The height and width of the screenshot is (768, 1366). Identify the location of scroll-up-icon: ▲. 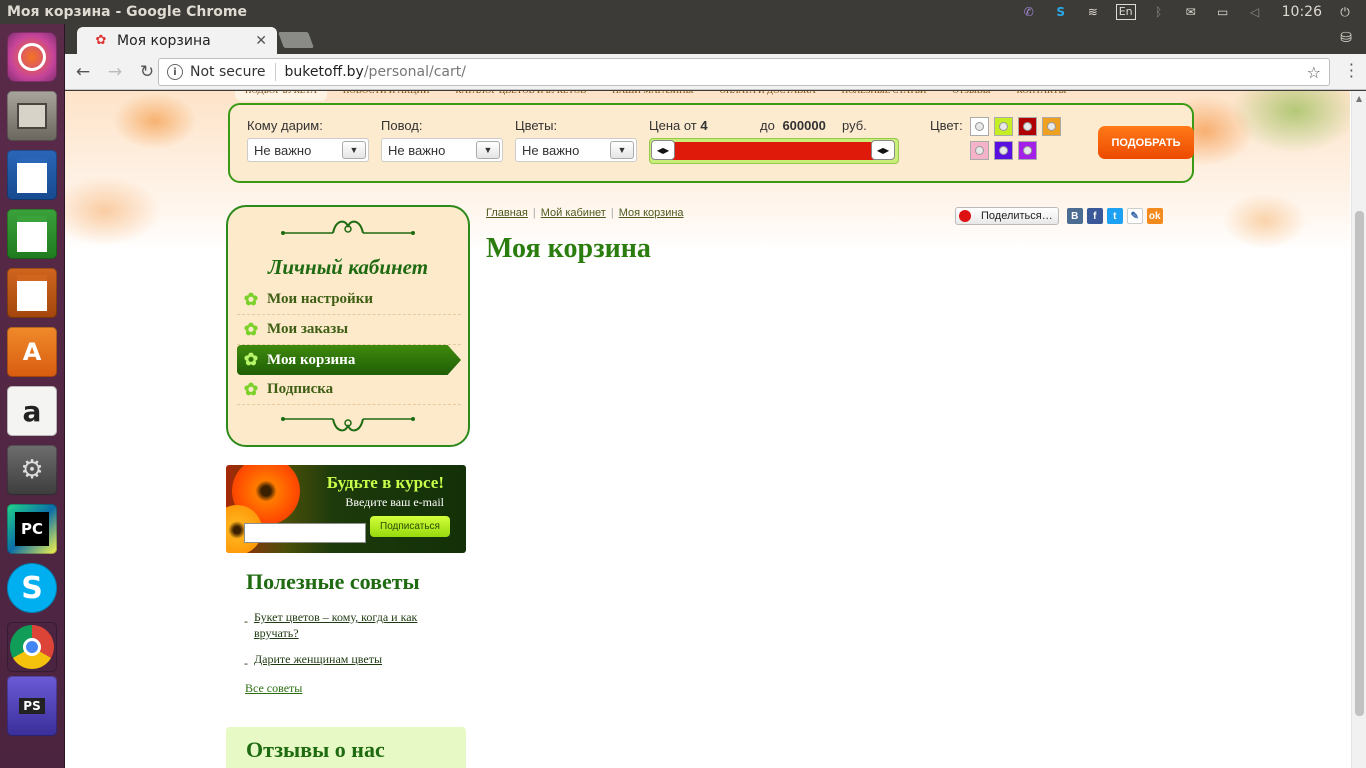
(1359, 98).